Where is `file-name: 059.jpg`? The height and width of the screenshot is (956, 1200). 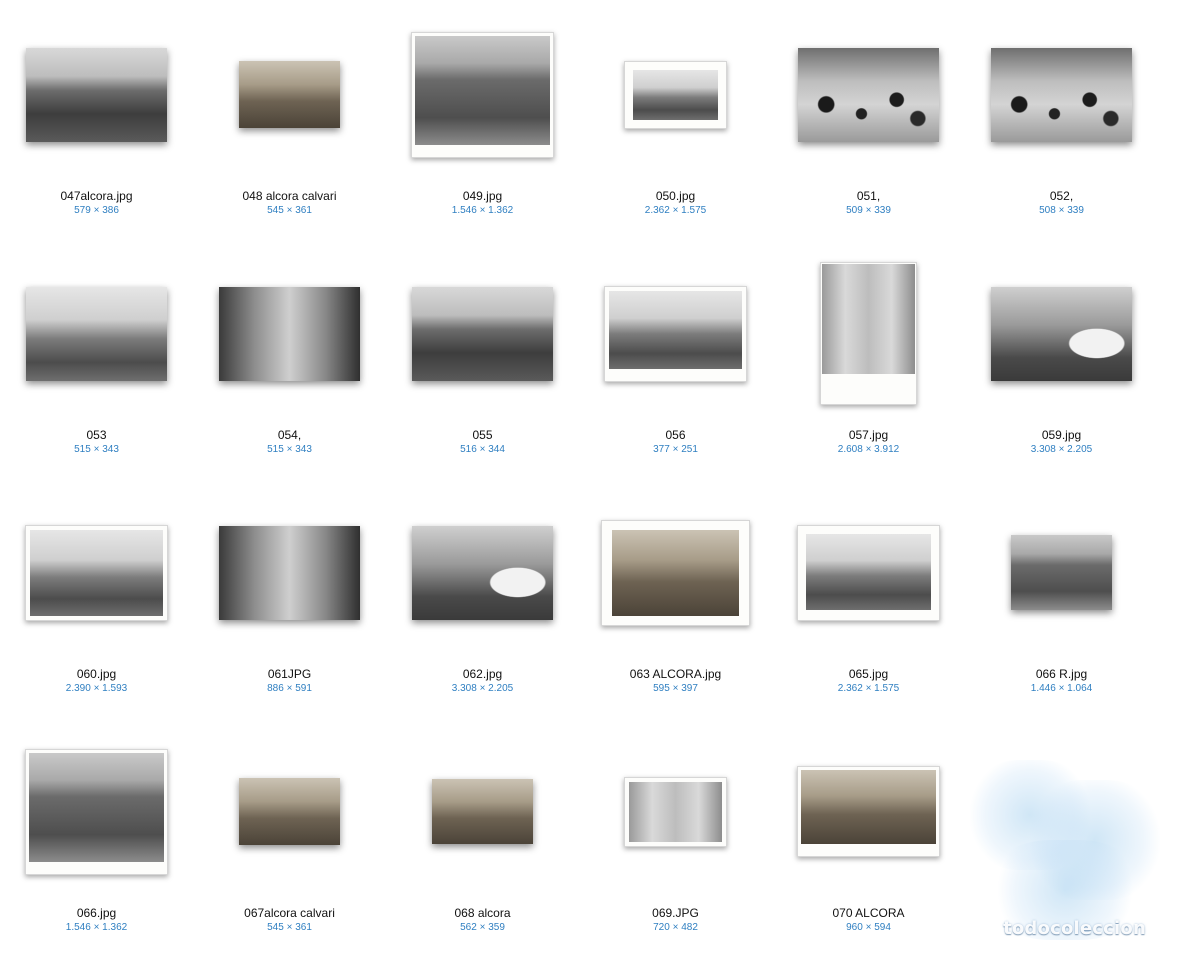
file-name: 059.jpg is located at coordinates (1061, 435).